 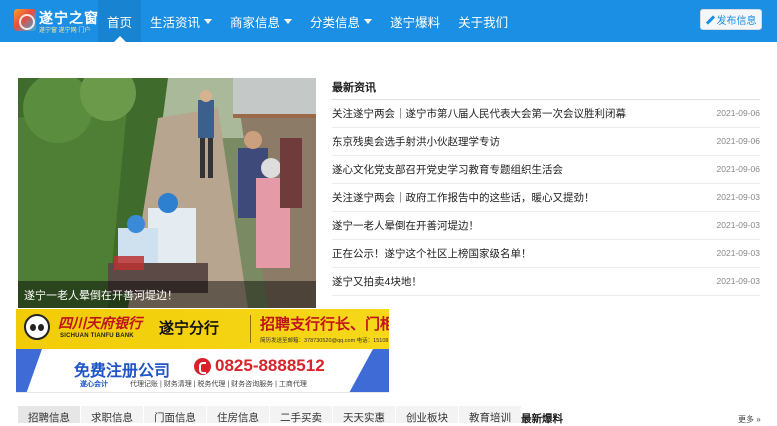 I want to click on nav-item-home: 首页, so click(x=120, y=21).